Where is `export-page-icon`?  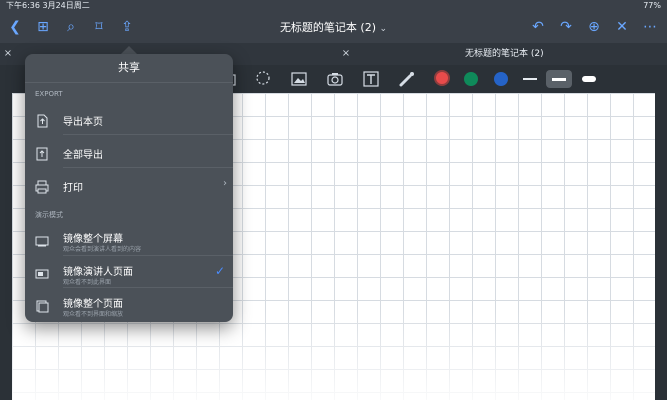 export-page-icon is located at coordinates (42, 120).